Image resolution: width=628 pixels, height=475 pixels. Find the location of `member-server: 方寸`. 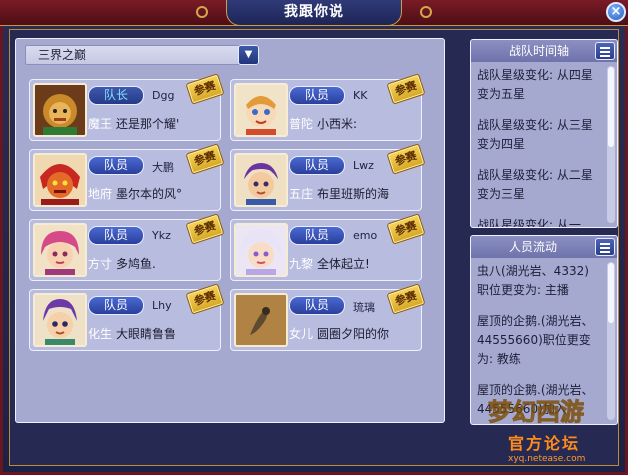

member-server: 方寸 is located at coordinates (100, 264).